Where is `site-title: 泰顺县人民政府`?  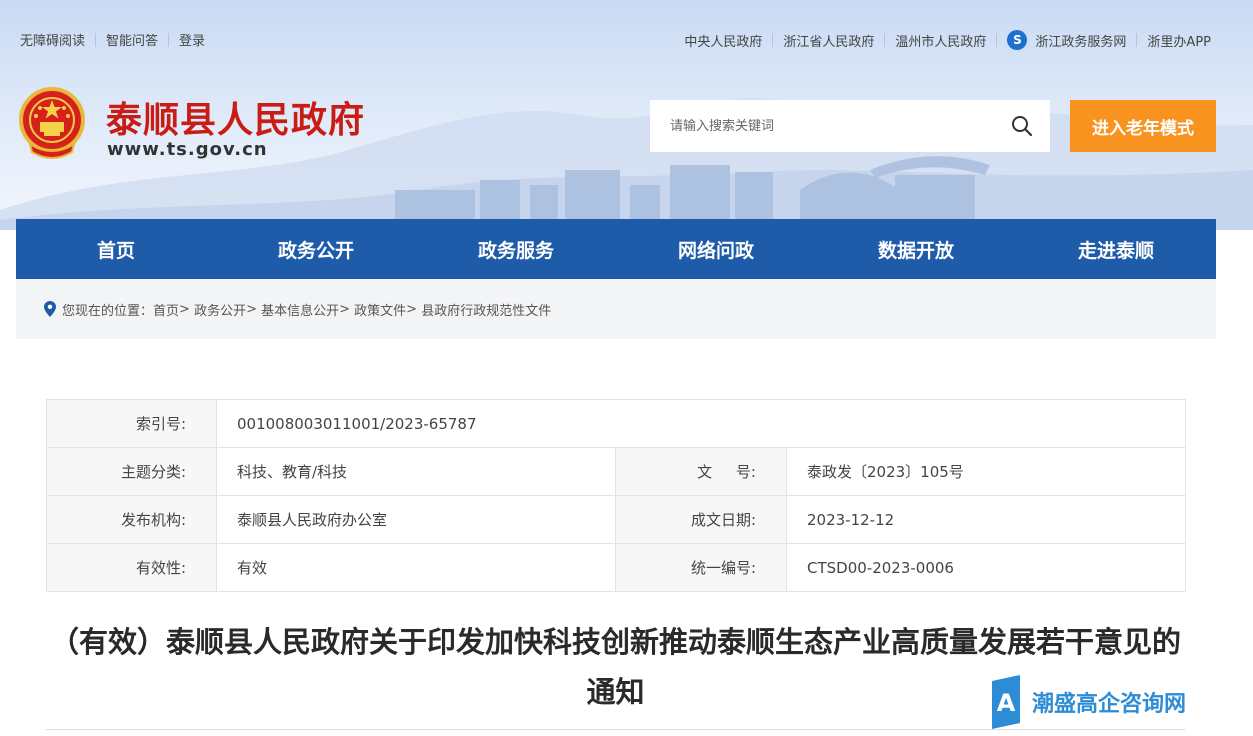
site-title: 泰顺县人民政府 is located at coordinates (236, 120).